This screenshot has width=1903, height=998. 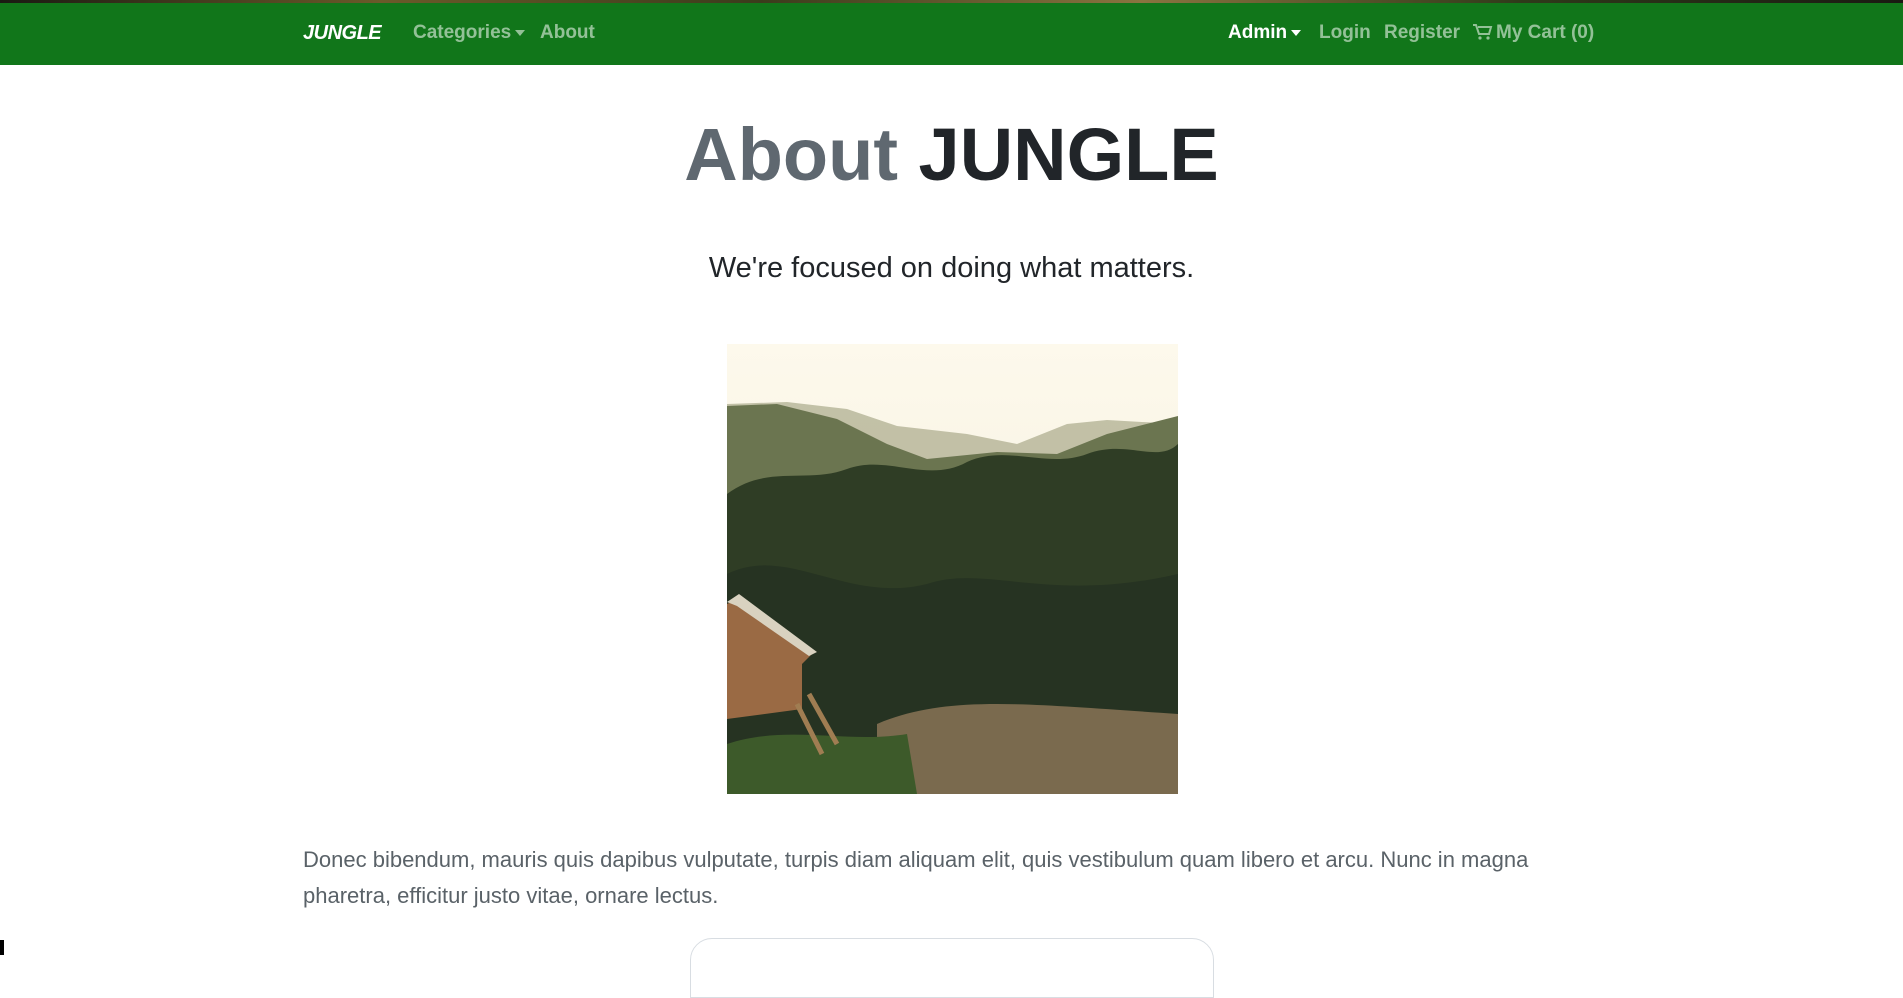 What do you see at coordinates (342, 33) in the screenshot?
I see `brand-link: JUNGLE` at bounding box center [342, 33].